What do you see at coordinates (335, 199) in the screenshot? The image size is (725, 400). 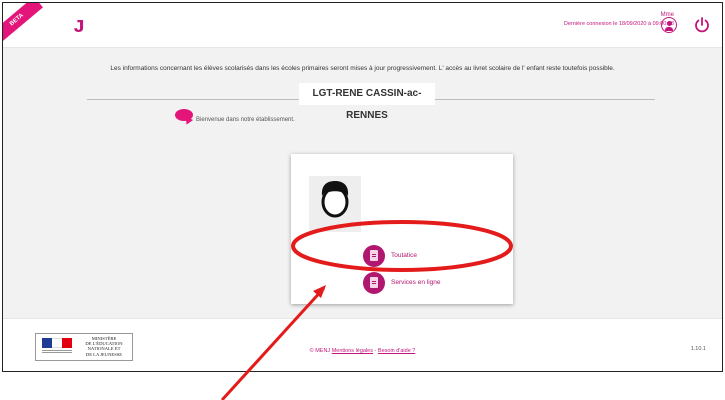 I see `avatar-face-icon` at bounding box center [335, 199].